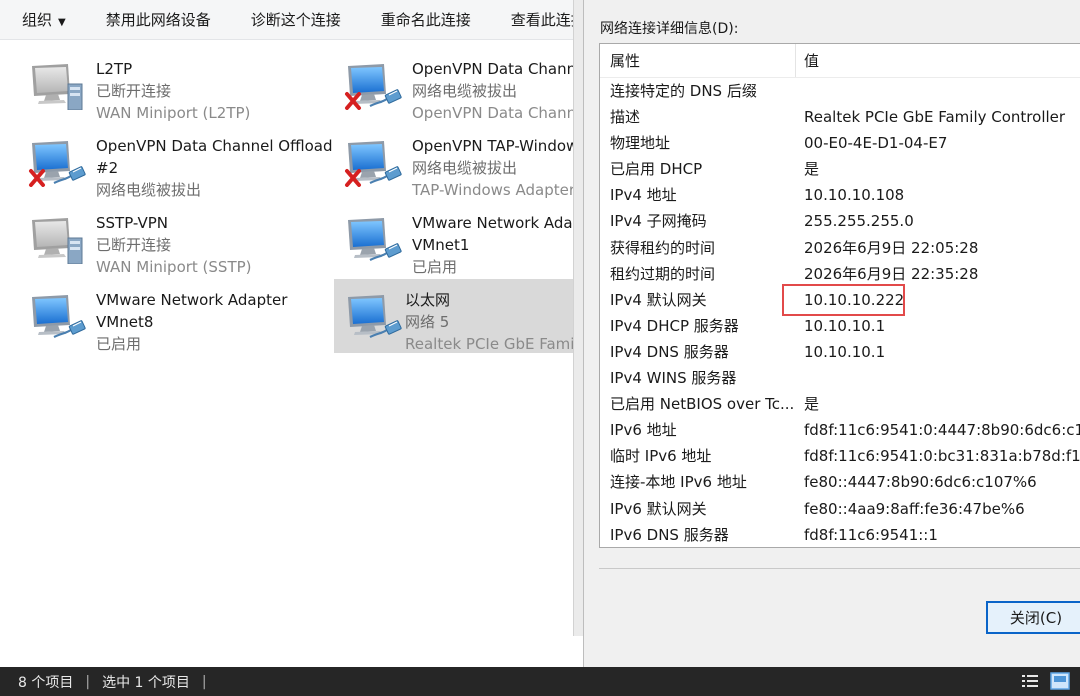  Describe the element at coordinates (942, 430) in the screenshot. I see `detail-value: fd8f:11c6:9541:0:4447:8b90:6dc6:c107` at that location.